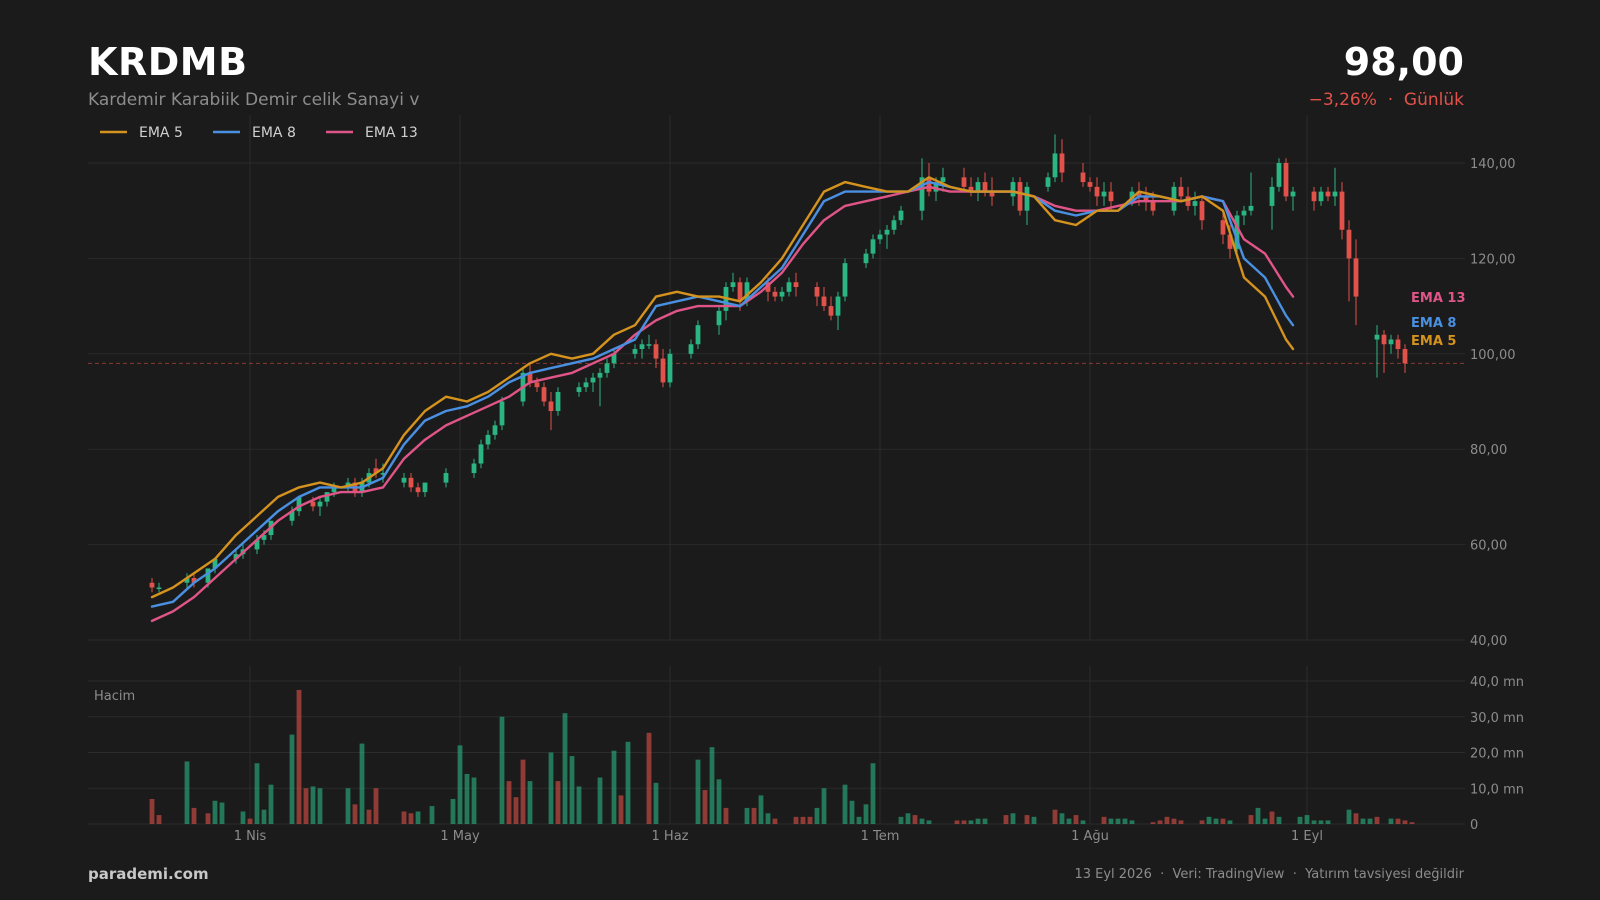  Describe the element at coordinates (1497, 682) in the screenshot. I see `volume-tick-label: 40,0 mn` at that location.